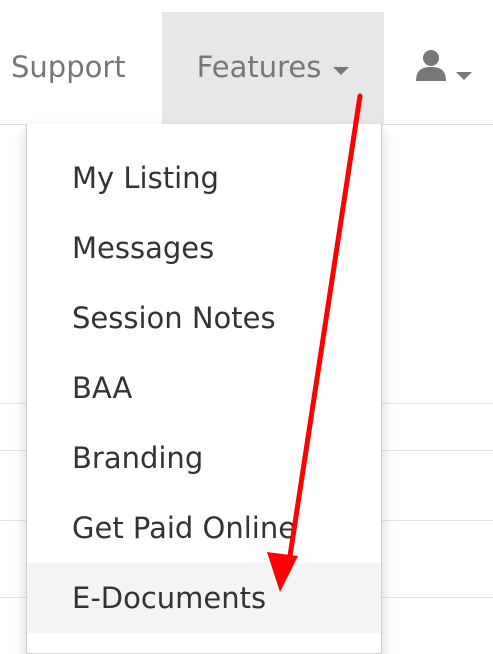 This screenshot has height=654, width=493. I want to click on nav-user-dropdown-toggle, so click(446, 68).